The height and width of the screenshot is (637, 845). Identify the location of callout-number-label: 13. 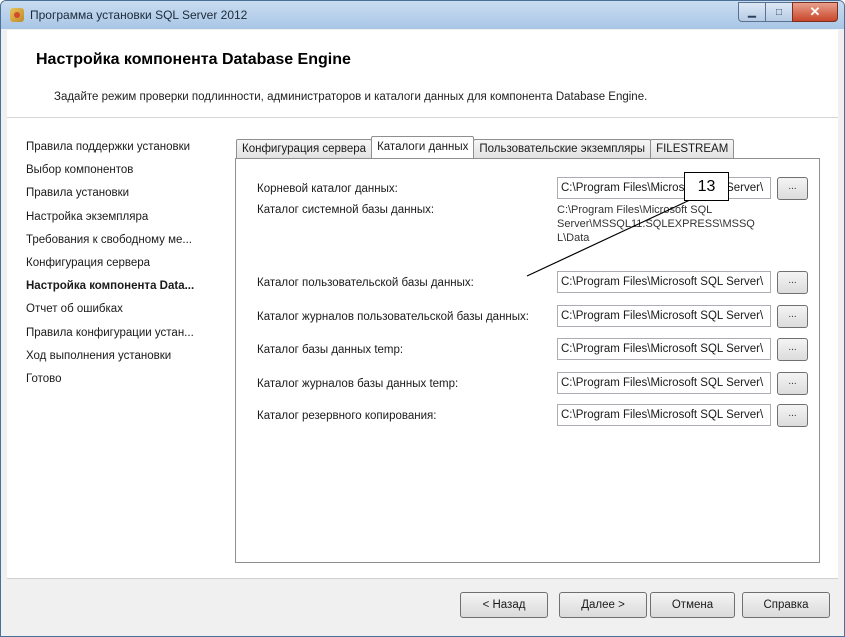
(706, 186).